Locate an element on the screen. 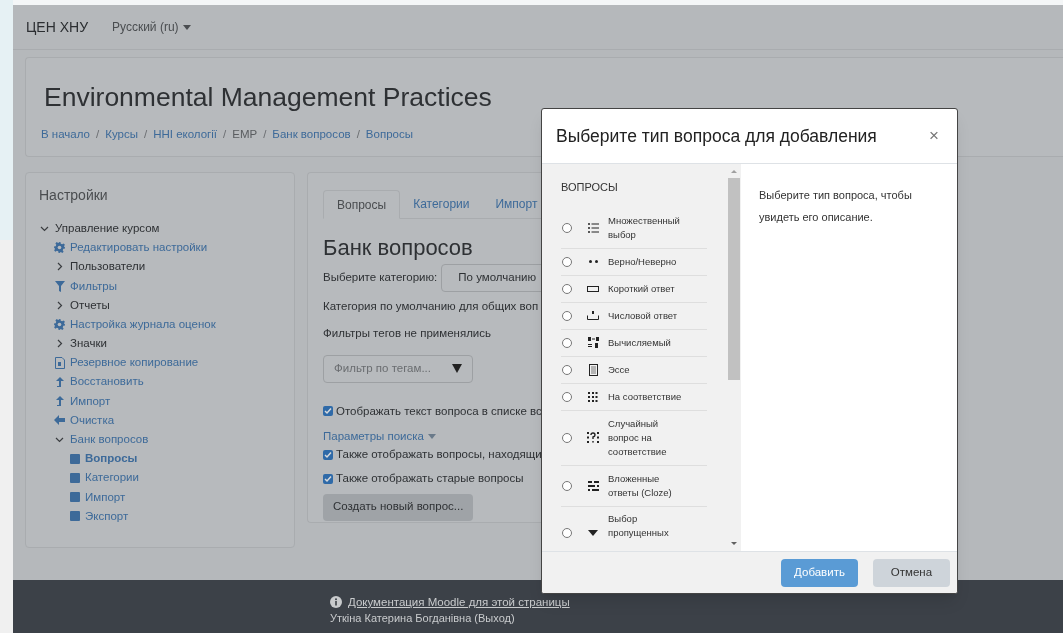 The height and width of the screenshot is (633, 1063). breadcrumb-link: Вопросы is located at coordinates (389, 134).